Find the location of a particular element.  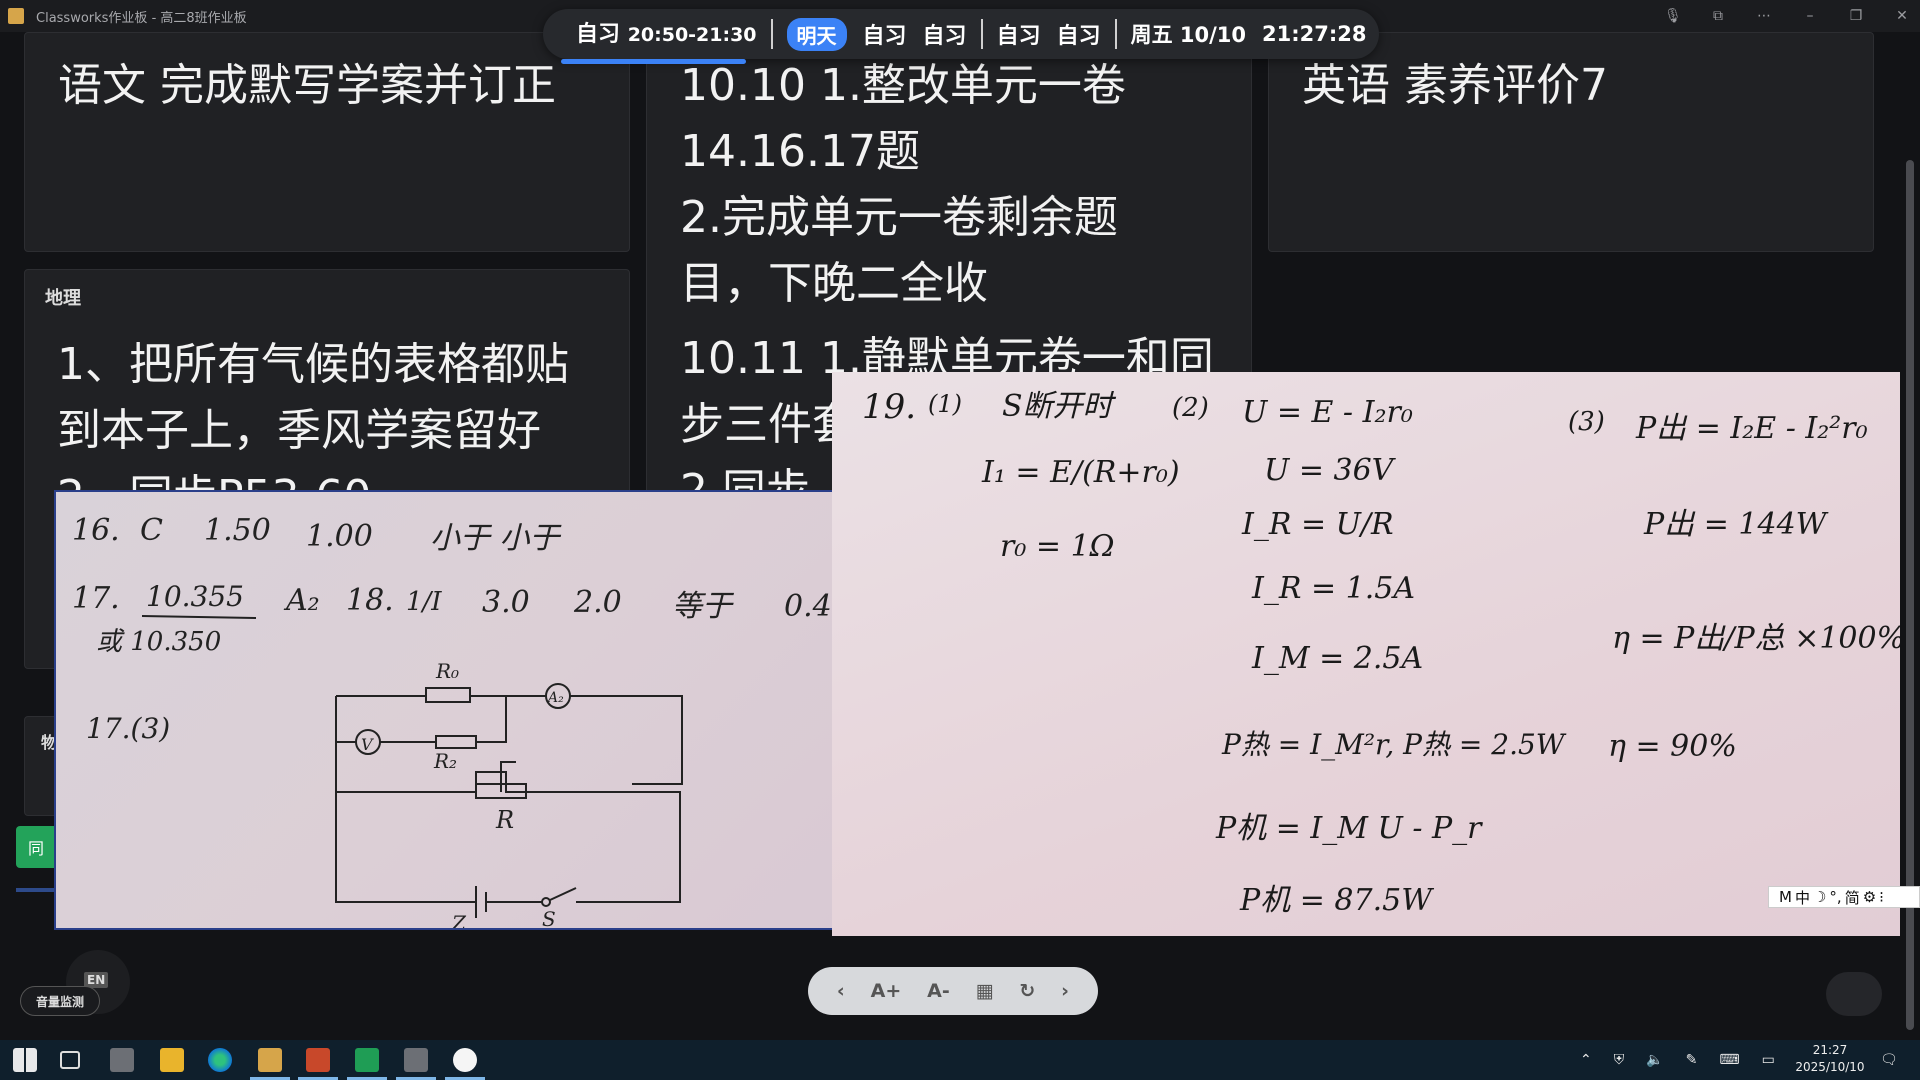

mic-icon: 🎙 is located at coordinates (1673, 16).